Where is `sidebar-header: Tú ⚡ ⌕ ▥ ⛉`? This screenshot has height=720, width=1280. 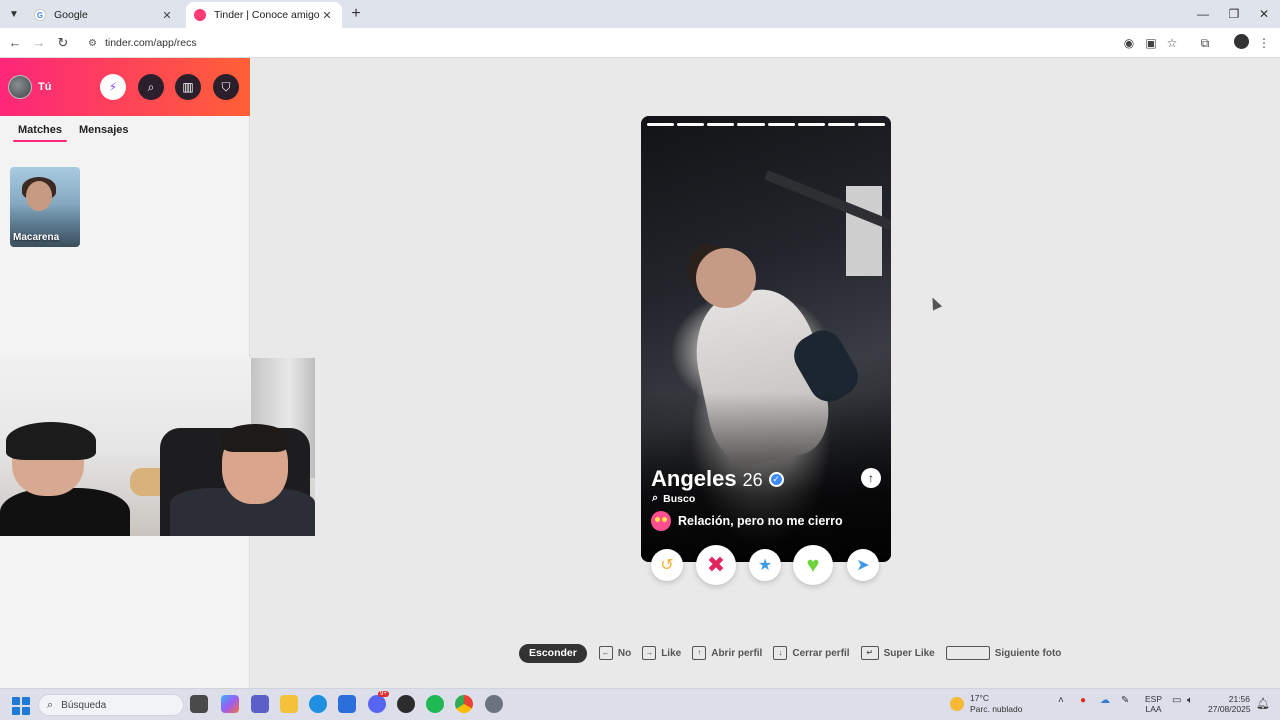 sidebar-header: Tú ⚡ ⌕ ▥ ⛉ is located at coordinates (125, 87).